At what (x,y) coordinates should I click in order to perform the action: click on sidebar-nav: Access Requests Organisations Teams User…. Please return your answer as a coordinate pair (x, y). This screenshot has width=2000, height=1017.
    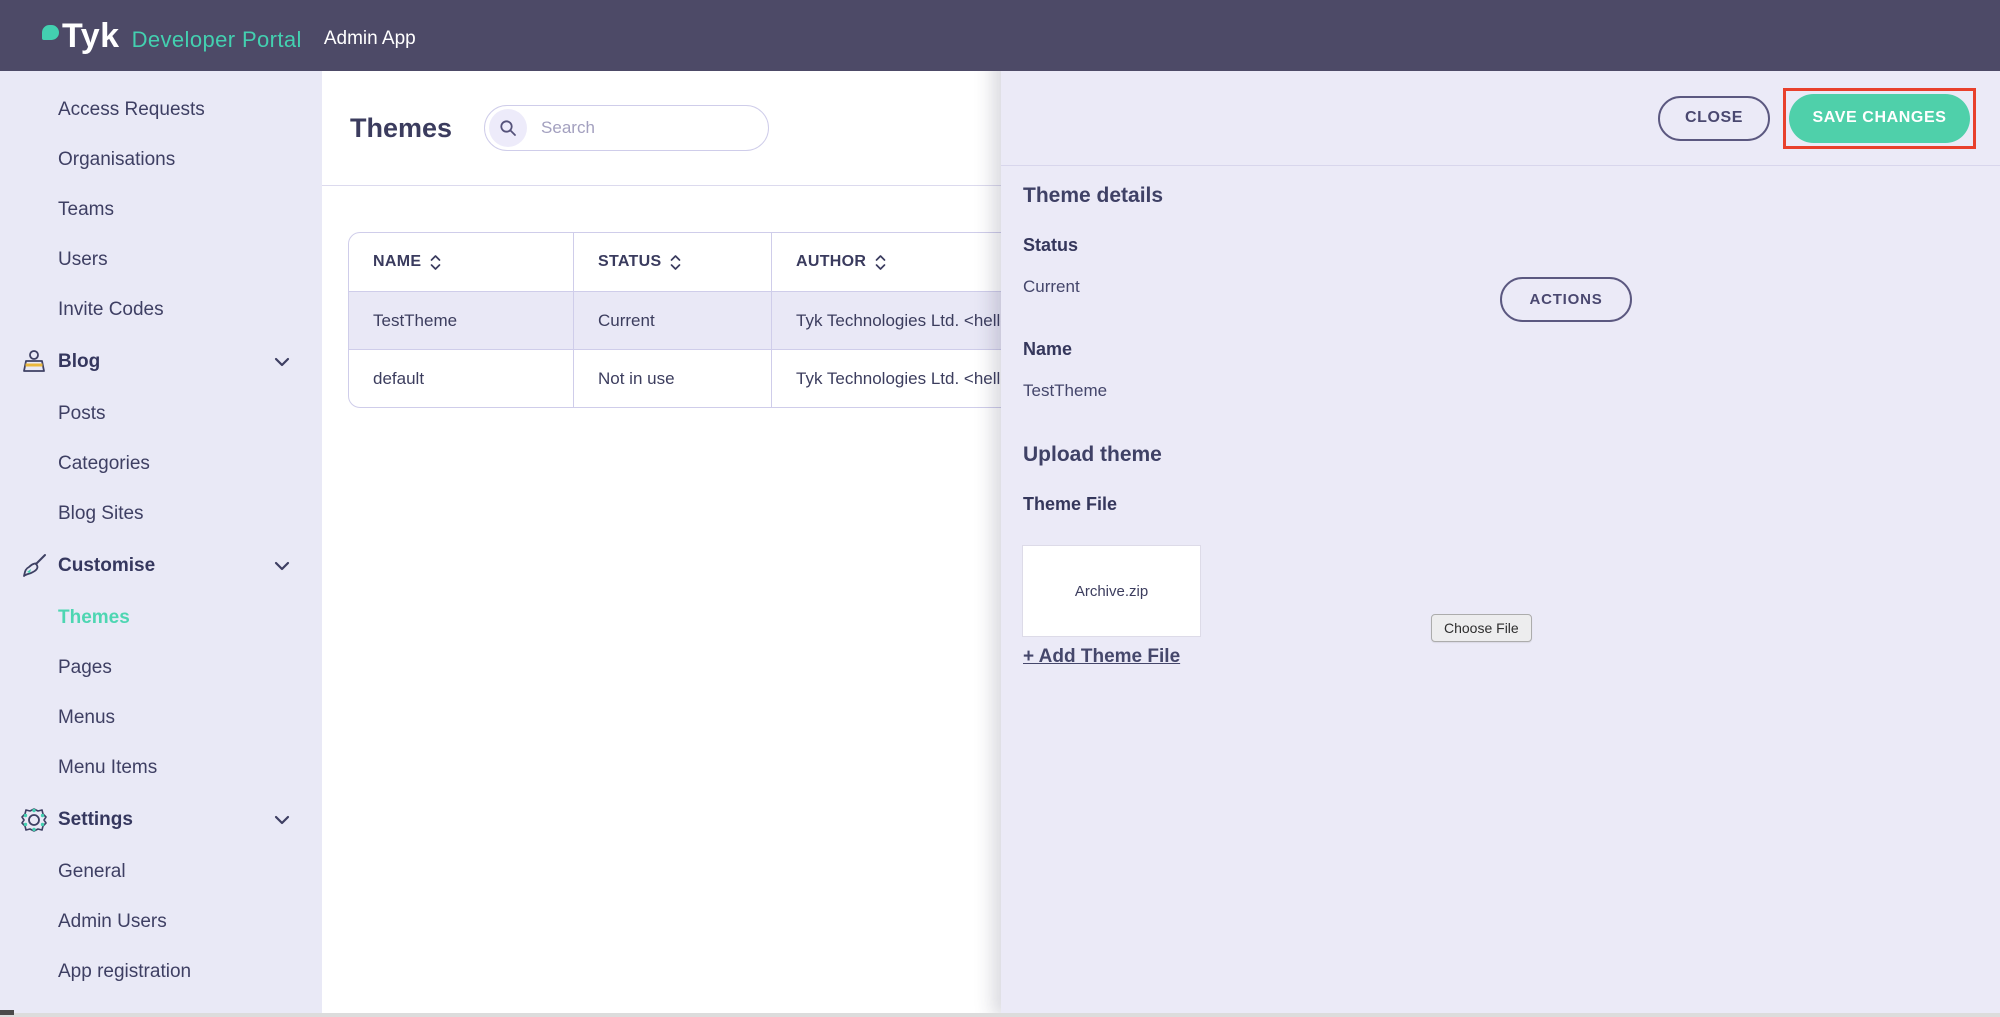
    Looking at the image, I should click on (161, 542).